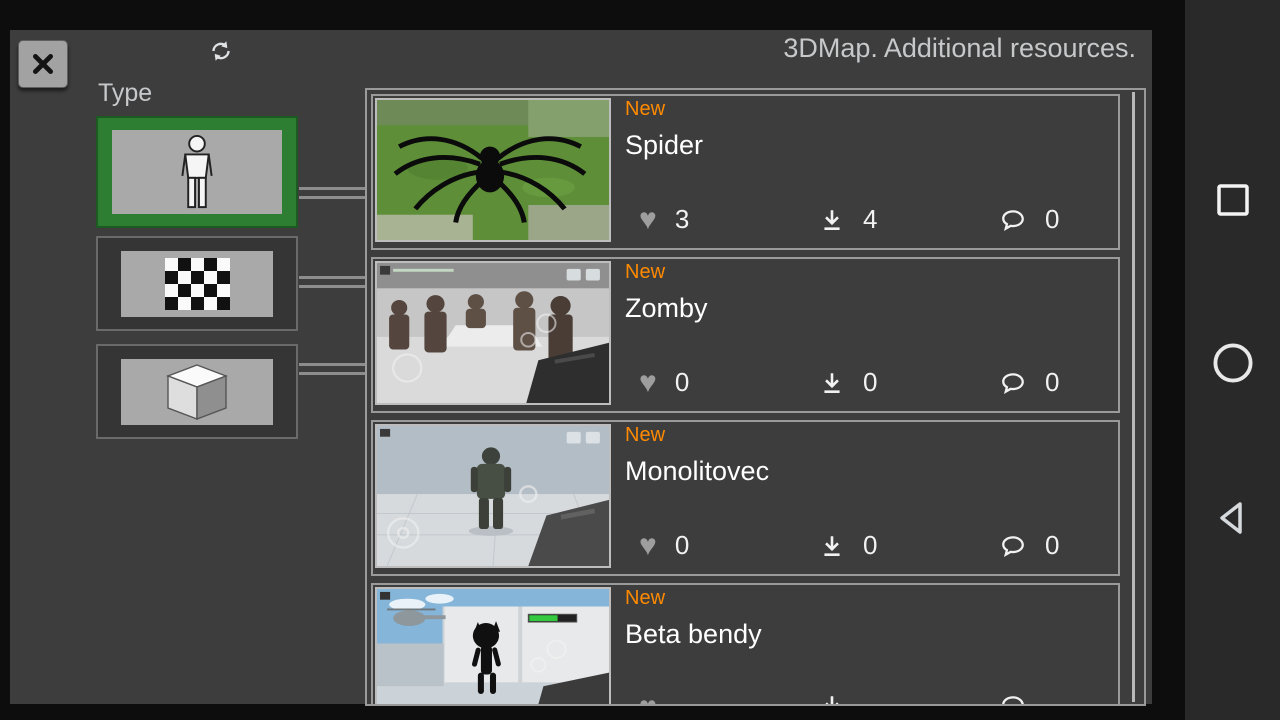  Describe the element at coordinates (865, 335) in the screenshot. I see `card-body: New Zomby ♥ 0 0 0` at that location.